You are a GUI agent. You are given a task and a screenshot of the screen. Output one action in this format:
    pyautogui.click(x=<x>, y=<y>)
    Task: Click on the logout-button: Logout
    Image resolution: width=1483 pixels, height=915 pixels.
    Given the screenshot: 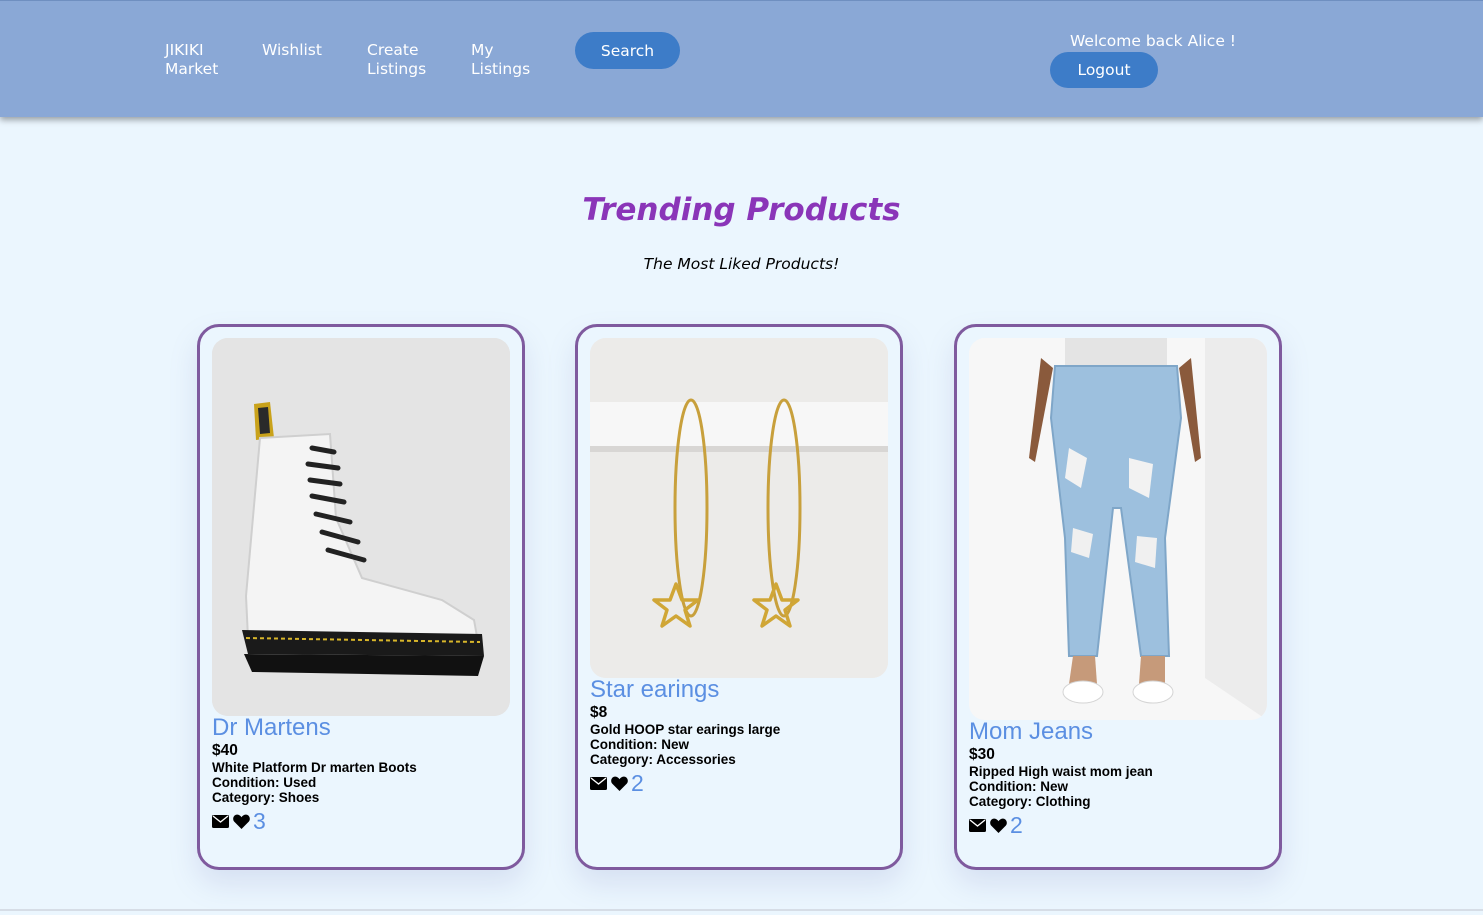 What is the action you would take?
    pyautogui.click(x=1104, y=70)
    